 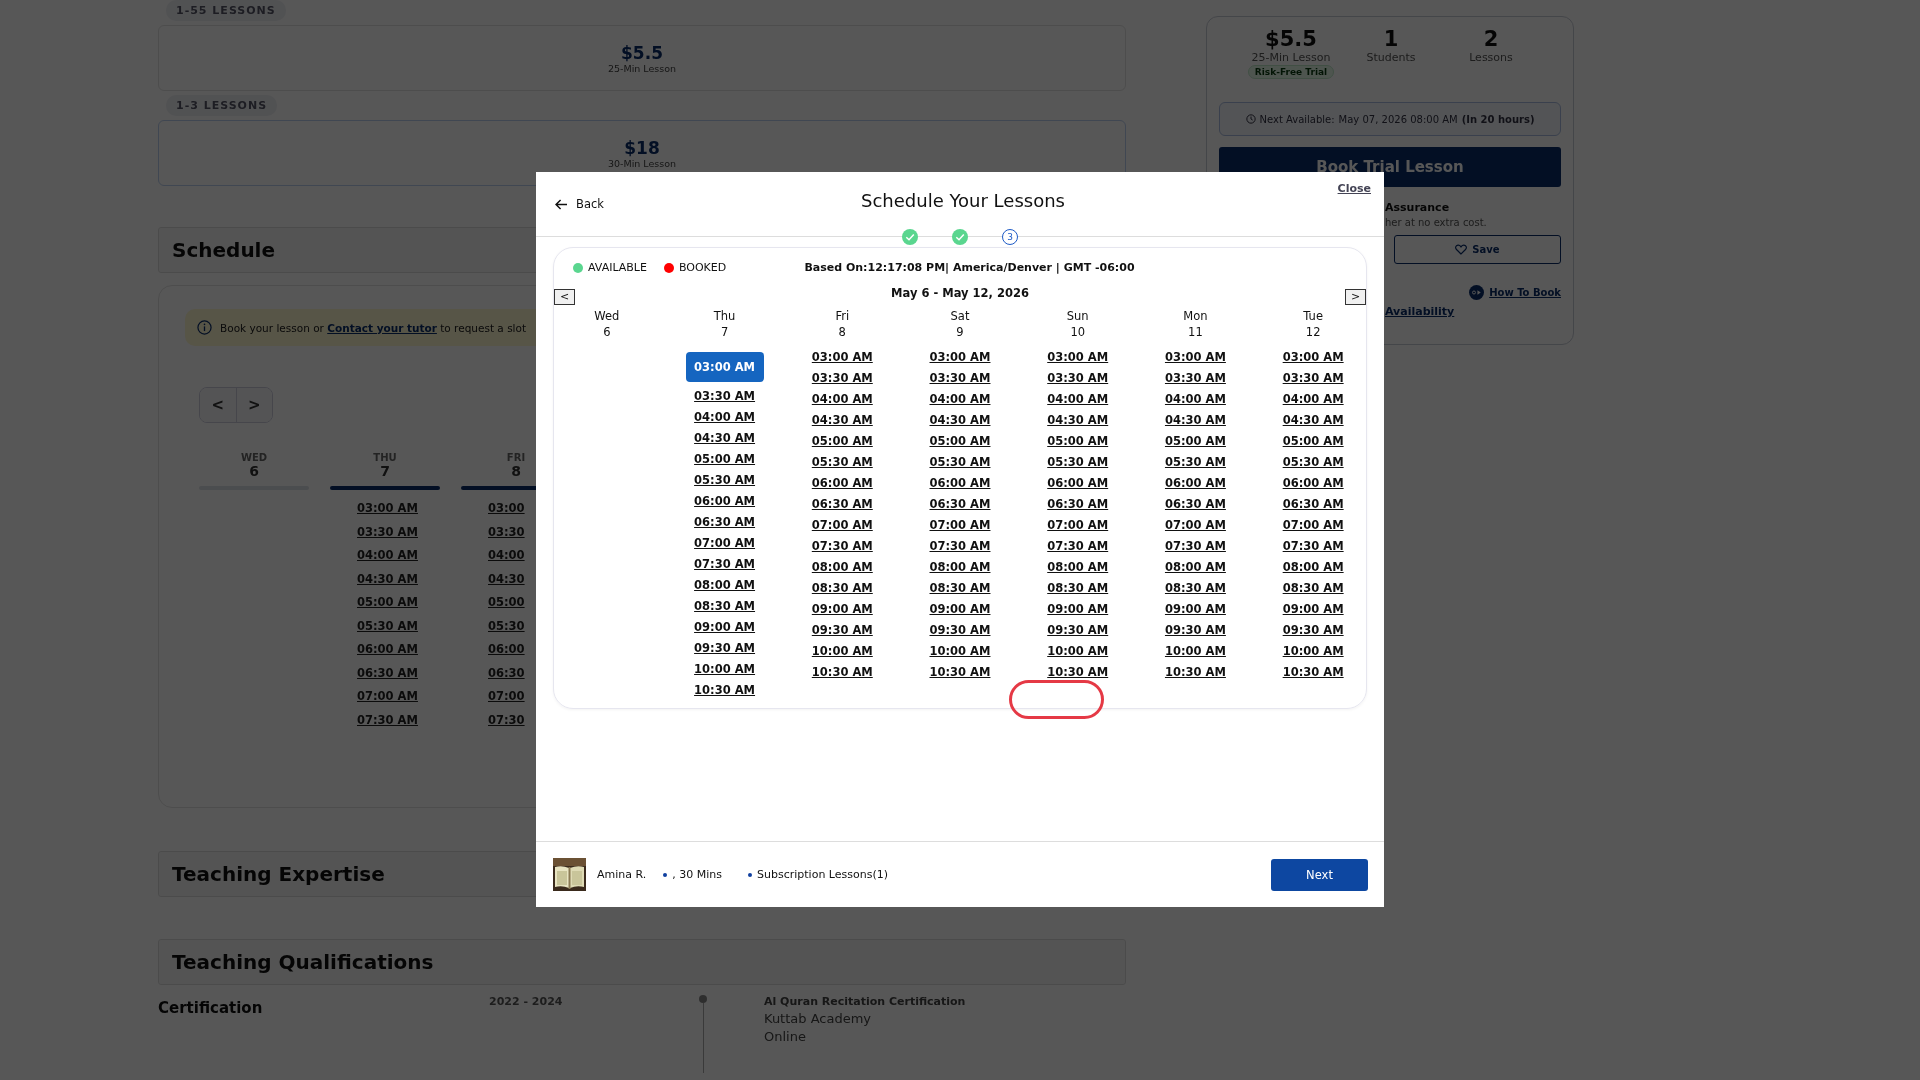 I want to click on next-week-button: >, so click(x=1355, y=297).